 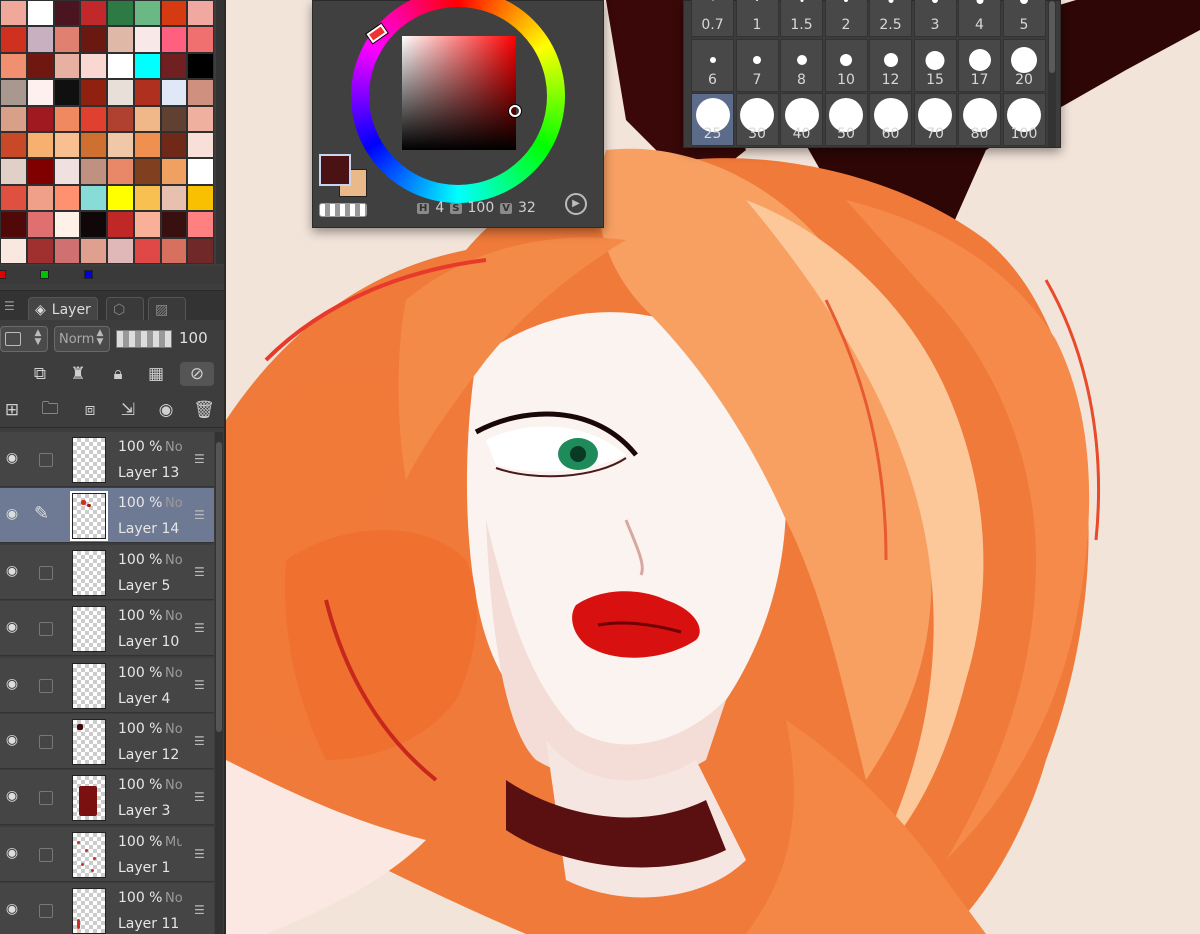 What do you see at coordinates (979, 119) in the screenshot?
I see `brush-size-option: 80` at bounding box center [979, 119].